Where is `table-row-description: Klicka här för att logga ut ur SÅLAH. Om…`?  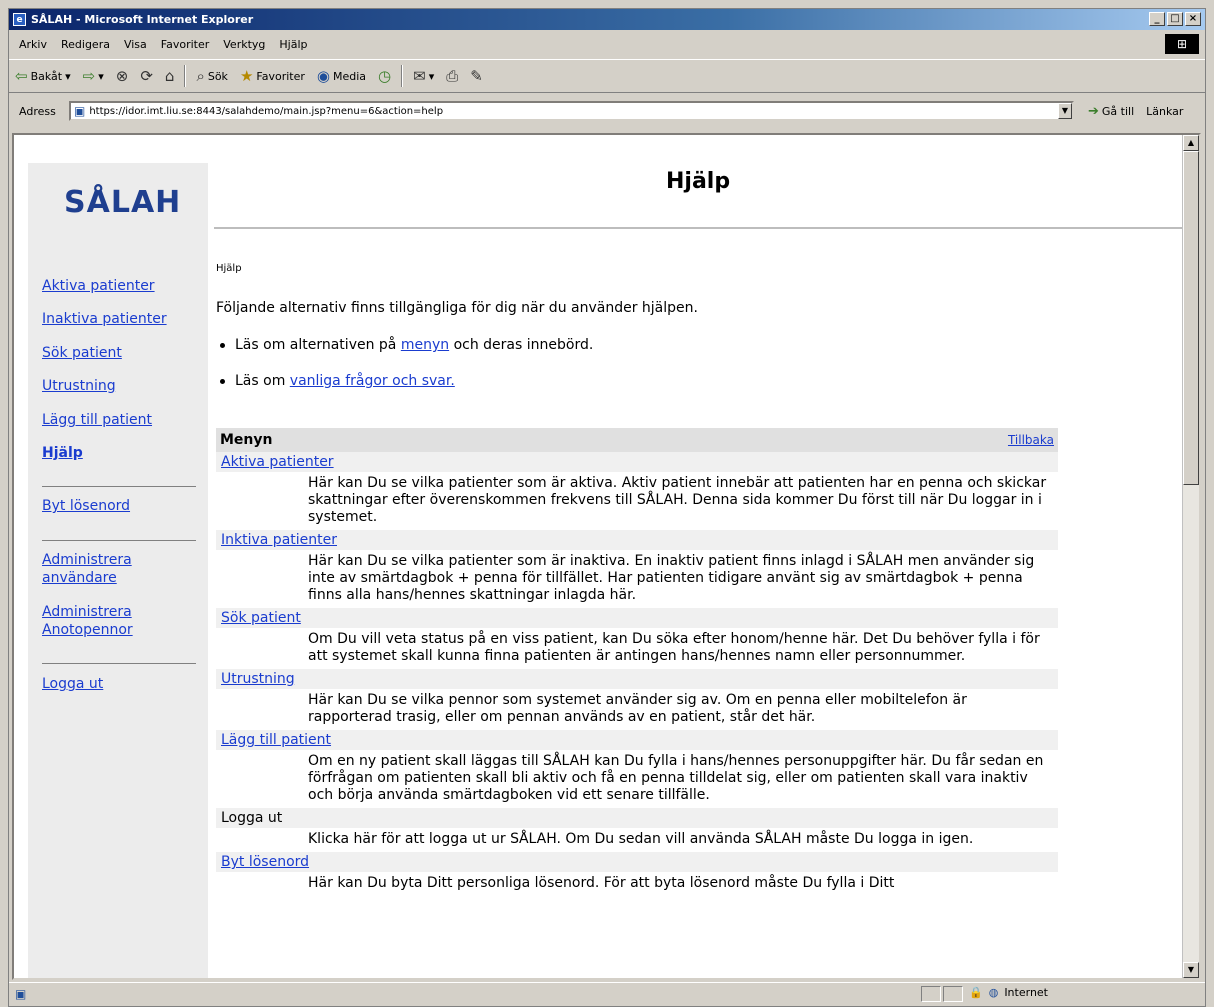
table-row-description: Klicka här för att logga ut ur SÅLAH. Om… is located at coordinates (641, 839).